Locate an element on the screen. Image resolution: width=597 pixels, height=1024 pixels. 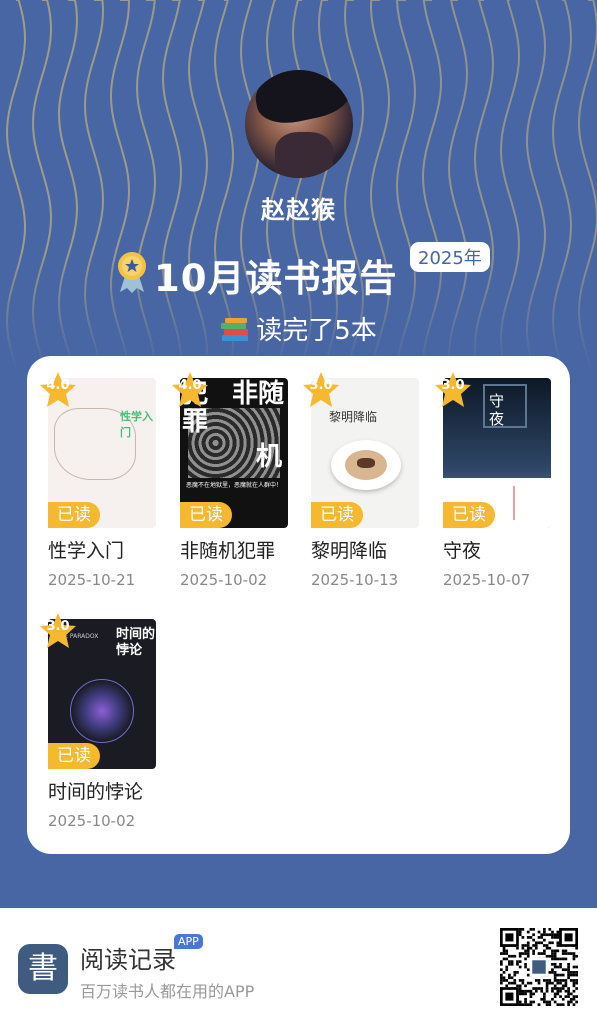
cover-text: 黎明降临 is located at coordinates (353, 417).